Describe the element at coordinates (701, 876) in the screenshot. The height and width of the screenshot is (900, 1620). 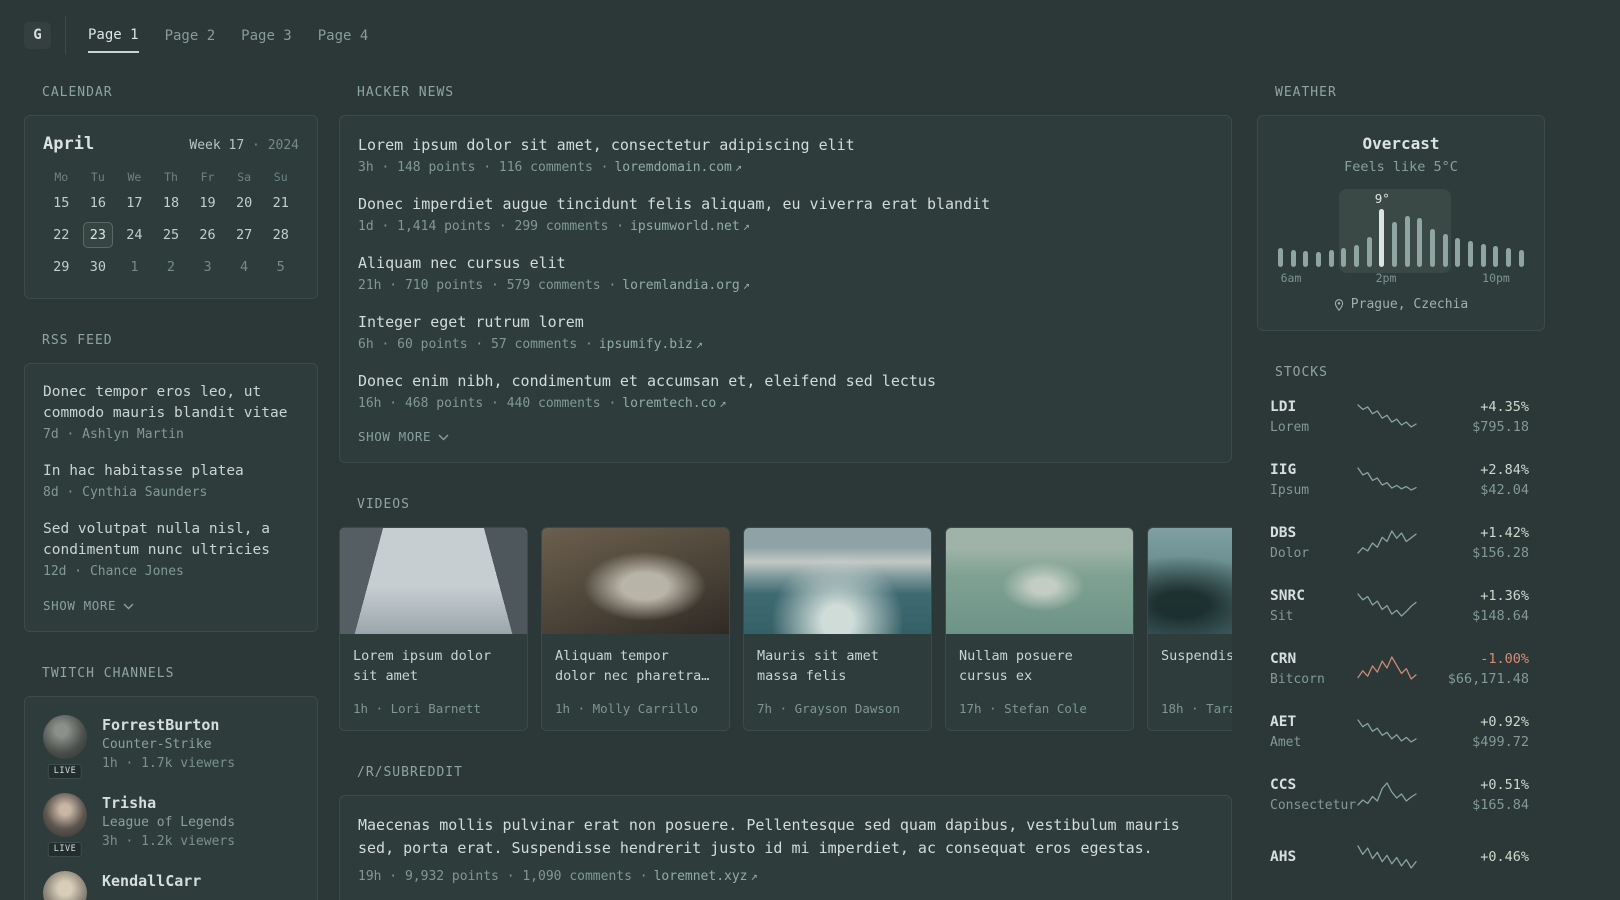
I see `reddit-domain-link: loremnet.xyz` at that location.